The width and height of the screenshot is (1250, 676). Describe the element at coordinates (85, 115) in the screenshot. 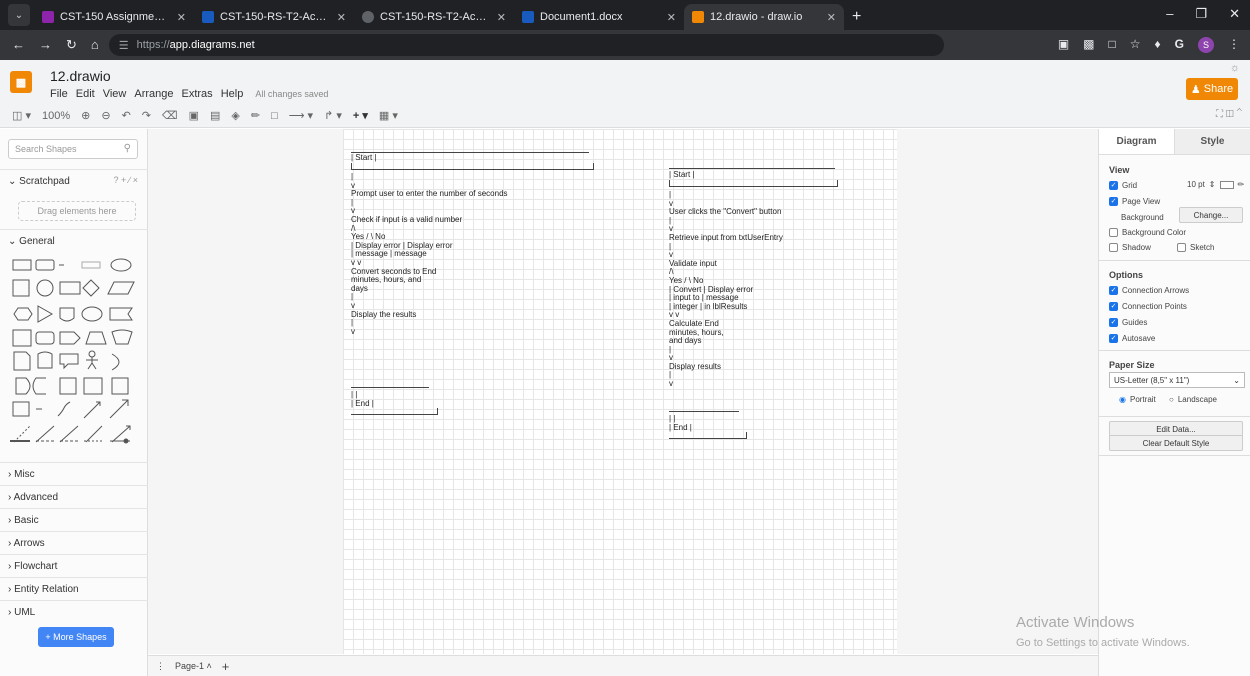

I see `zoom-in-icon: ⊕` at that location.